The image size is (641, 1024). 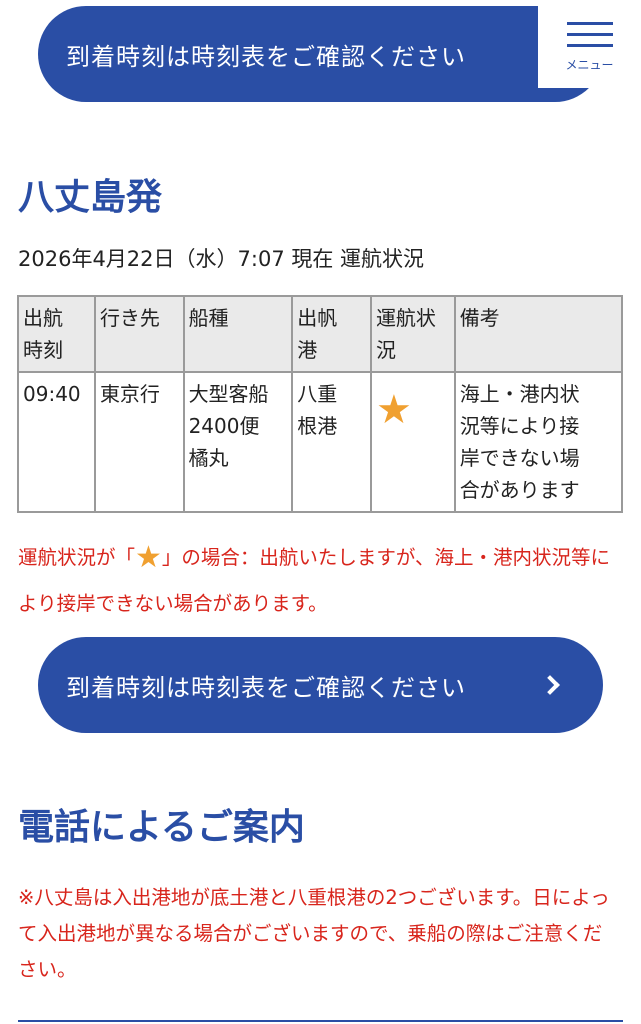 I want to click on col-header-remarks: 備考, so click(x=538, y=334).